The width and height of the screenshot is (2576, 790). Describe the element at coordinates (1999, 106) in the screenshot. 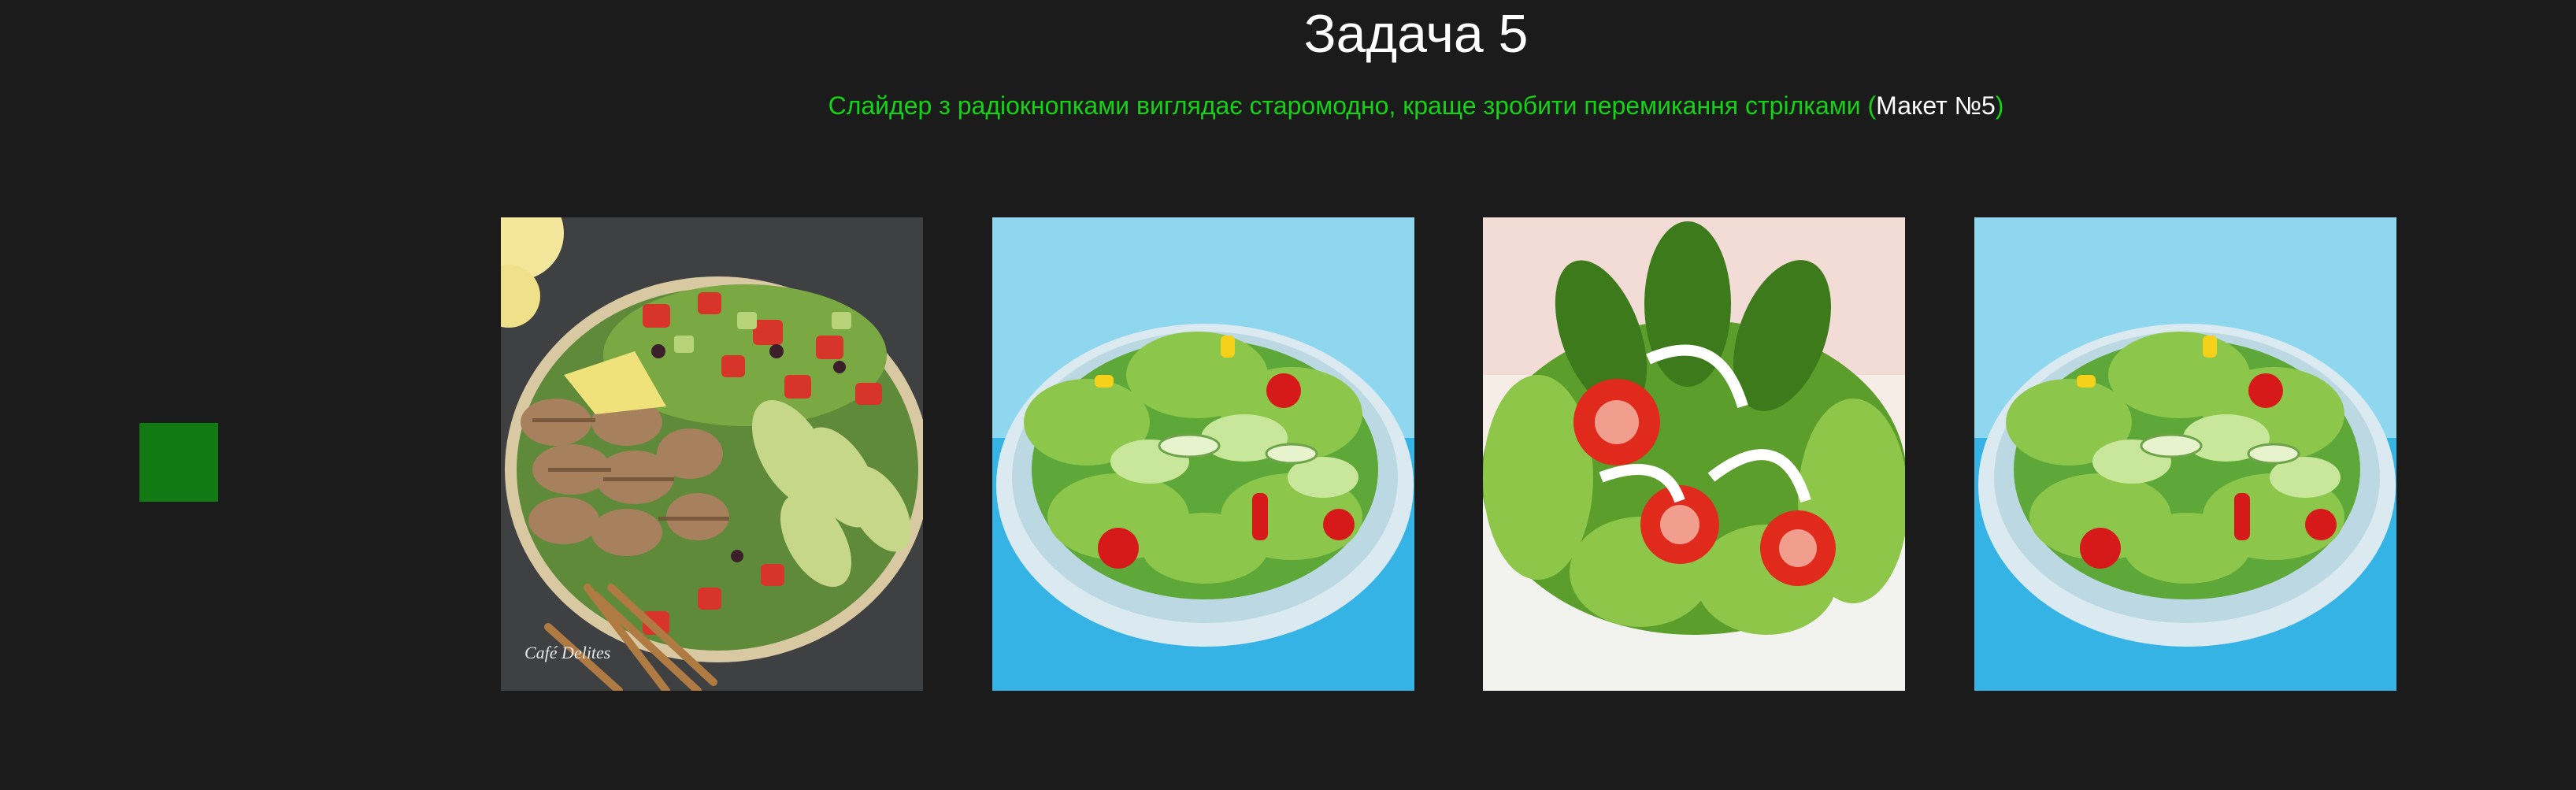

I see `task-description-close: )` at that location.